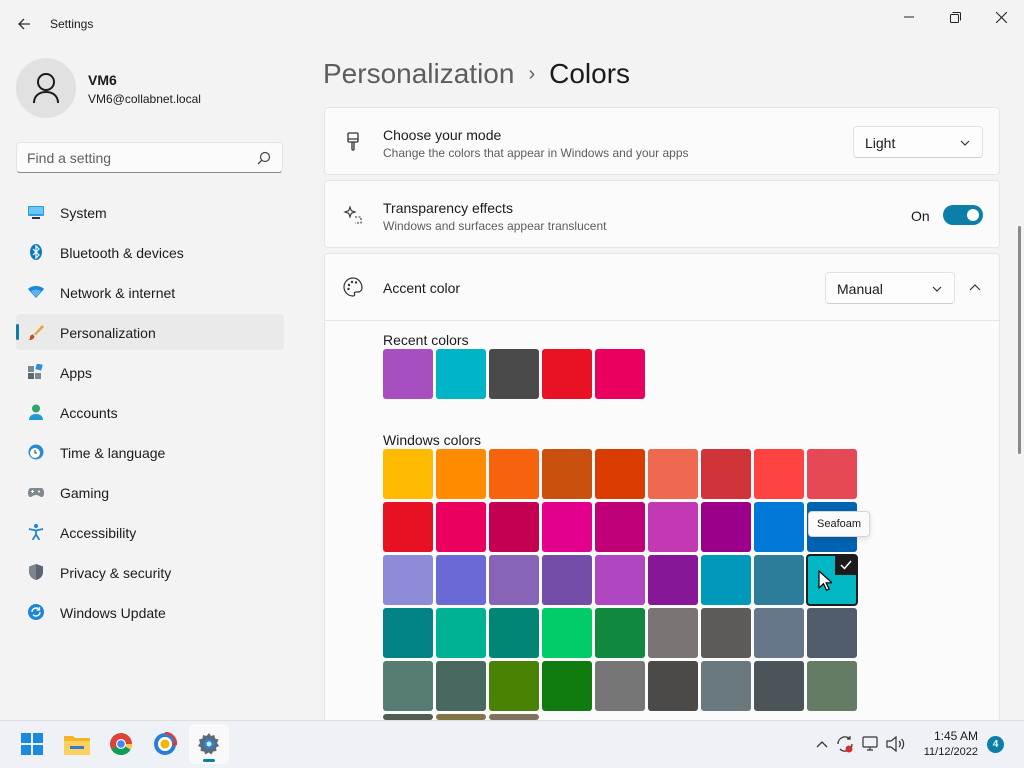  Describe the element at coordinates (36, 452) in the screenshot. I see `clock-globe-icon` at that location.